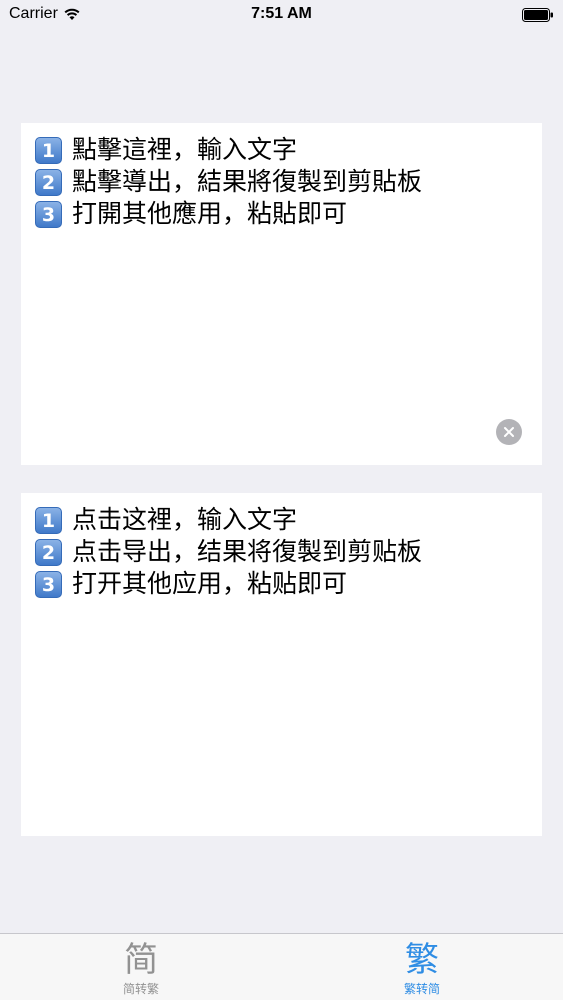  Describe the element at coordinates (185, 519) in the screenshot. I see `output-line-text: 点击这裡，输入文字` at that location.